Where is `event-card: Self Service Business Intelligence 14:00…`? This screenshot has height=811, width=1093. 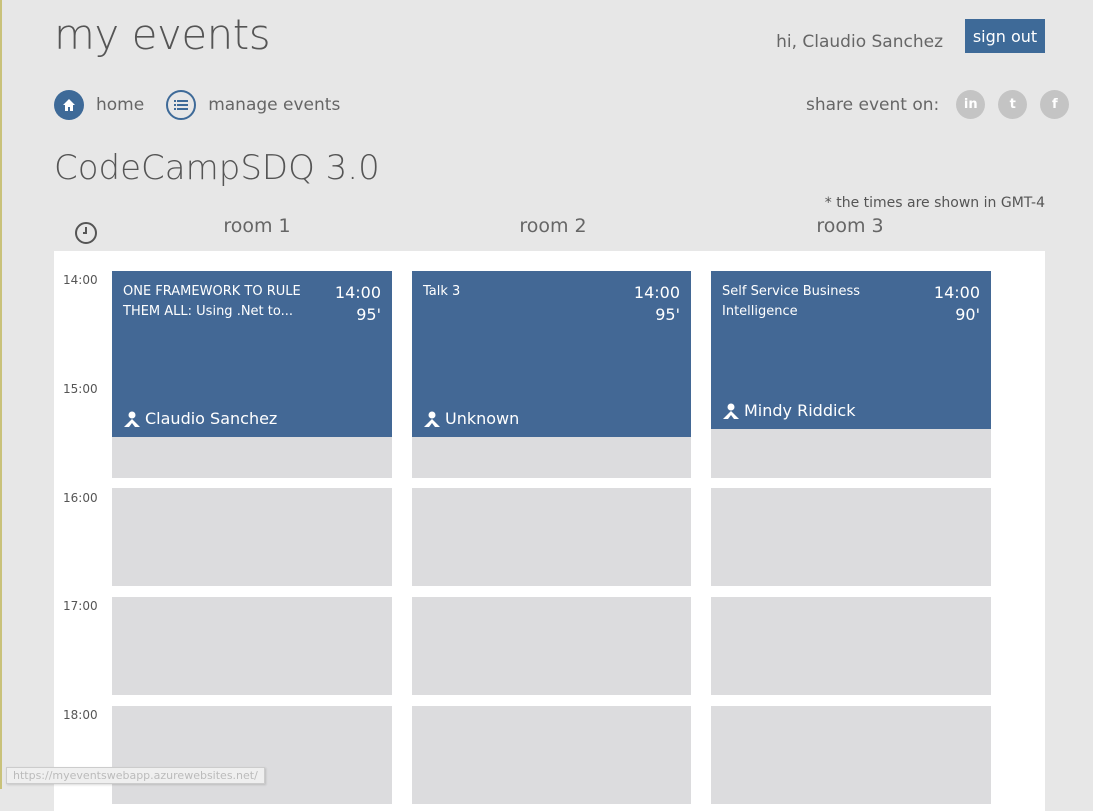
event-card: Self Service Business Intelligence 14:00… is located at coordinates (851, 350).